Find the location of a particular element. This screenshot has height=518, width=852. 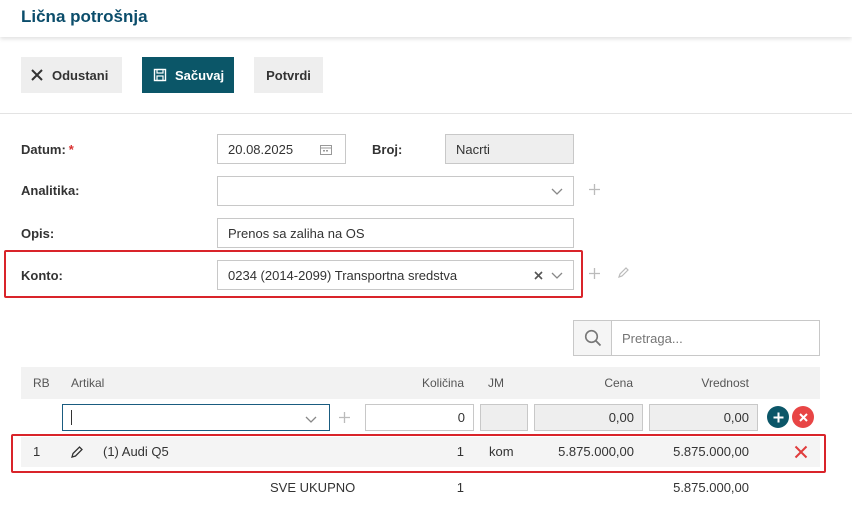

opis-label: Opis: is located at coordinates (38, 233).